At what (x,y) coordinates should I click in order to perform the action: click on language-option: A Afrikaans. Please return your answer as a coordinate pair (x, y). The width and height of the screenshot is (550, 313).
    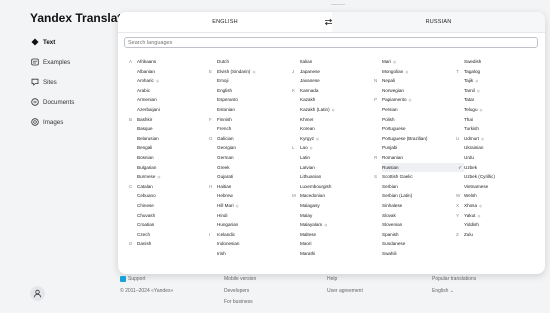
    Looking at the image, I should click on (174, 62).